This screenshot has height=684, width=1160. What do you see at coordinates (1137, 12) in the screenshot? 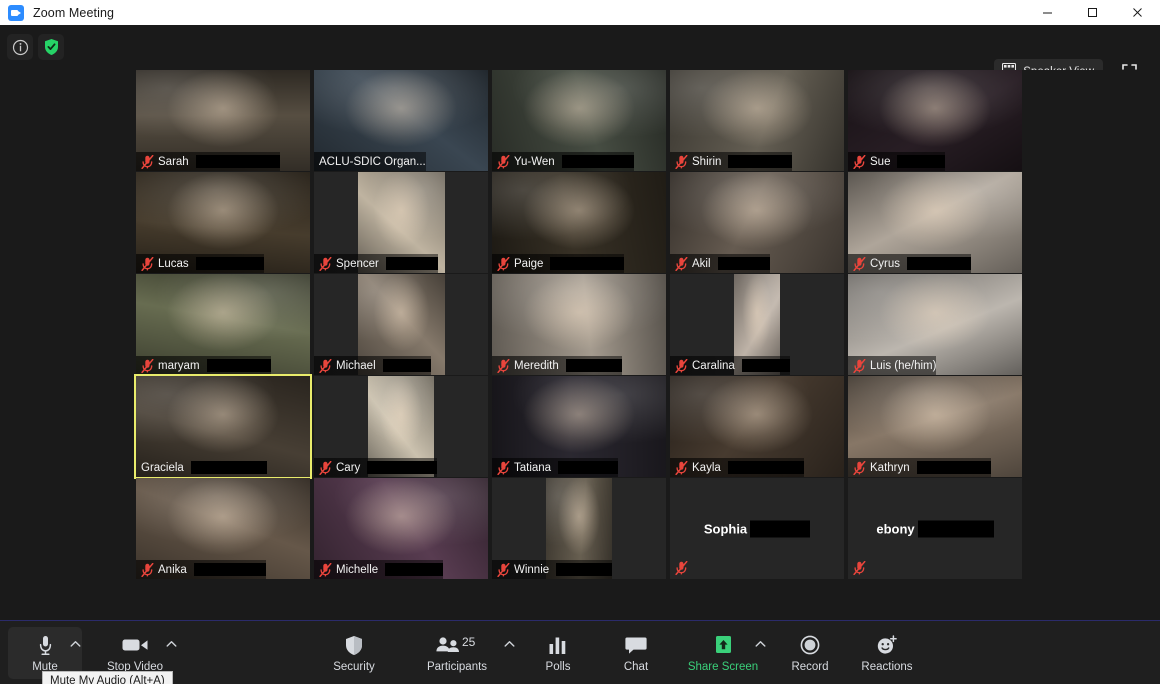
I see `close-icon` at bounding box center [1137, 12].